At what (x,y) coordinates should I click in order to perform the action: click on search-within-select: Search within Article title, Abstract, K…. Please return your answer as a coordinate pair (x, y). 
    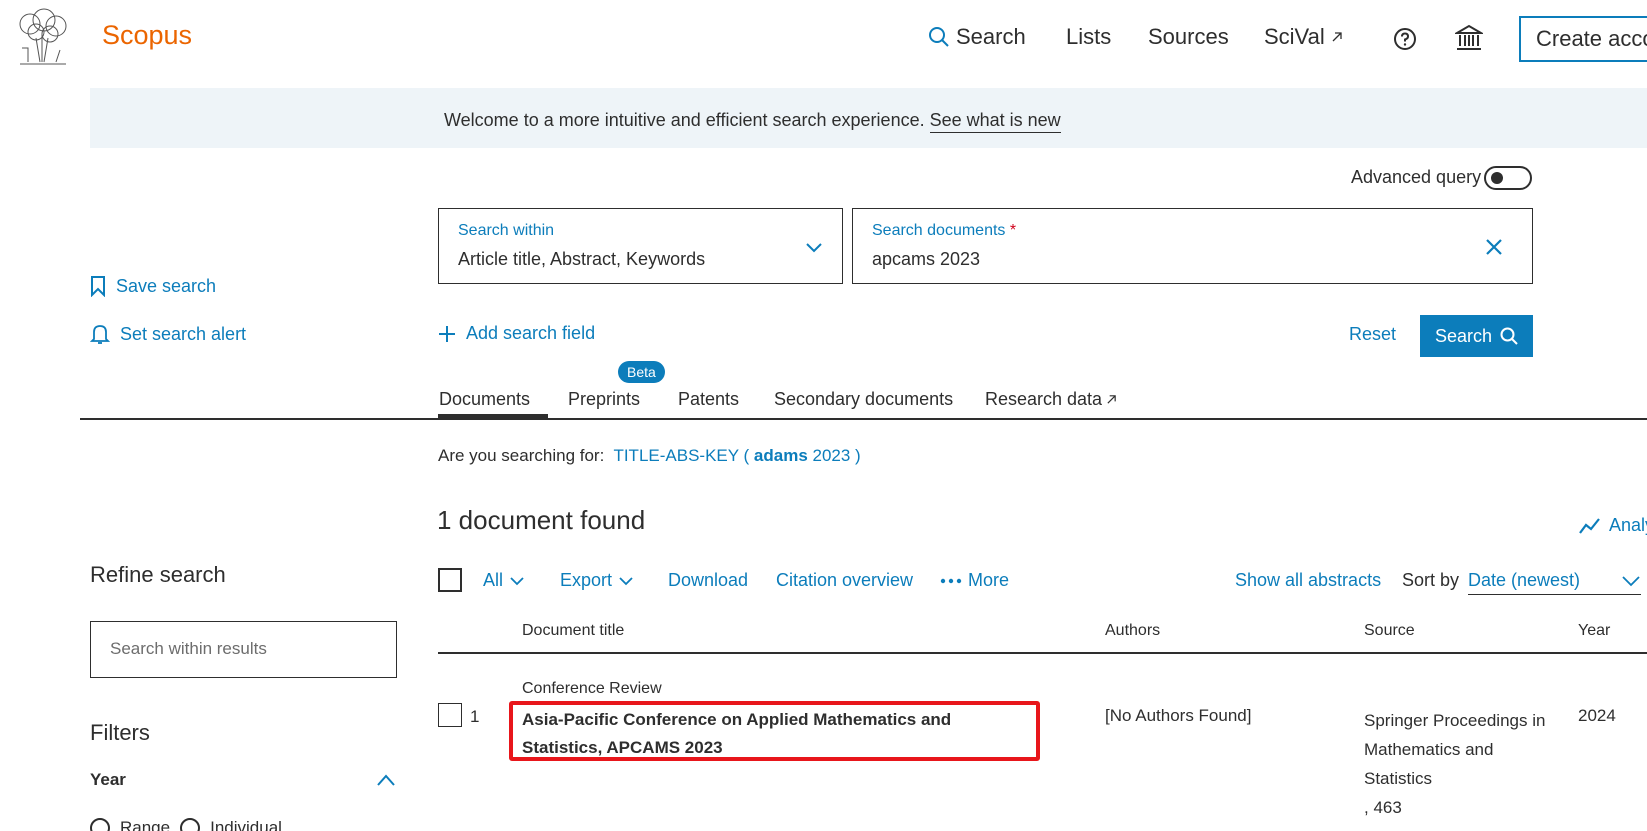
    Looking at the image, I should click on (640, 246).